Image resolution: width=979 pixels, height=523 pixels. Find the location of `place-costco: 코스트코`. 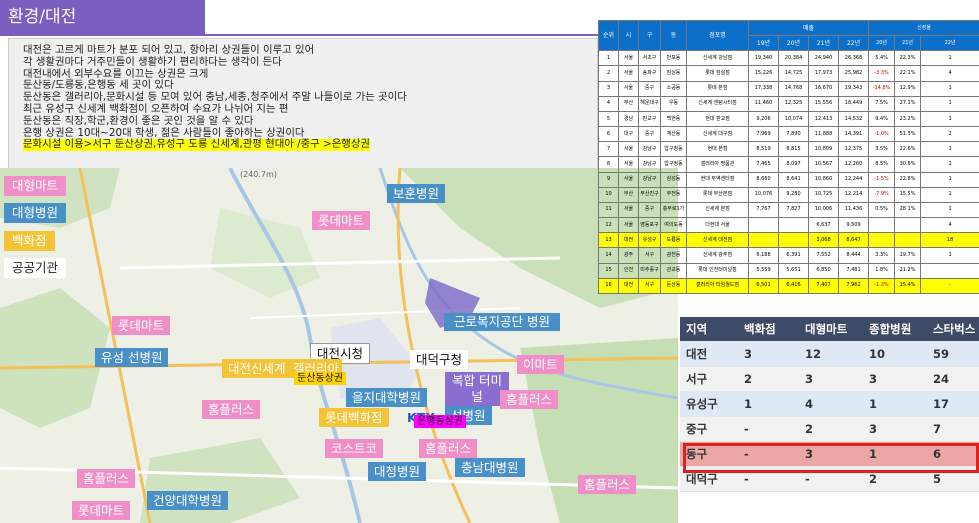

place-costco: 코스트코 is located at coordinates (354, 448).